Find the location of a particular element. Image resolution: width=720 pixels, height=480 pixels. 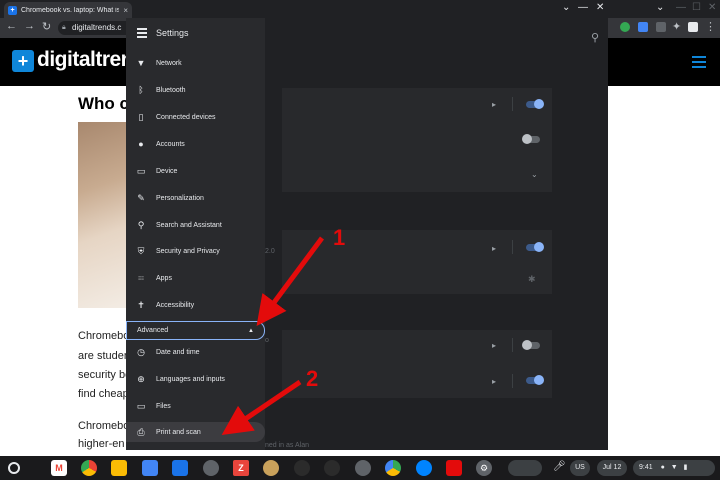

status-tray: 9:41 ● ▼ ▮ is located at coordinates (674, 468).